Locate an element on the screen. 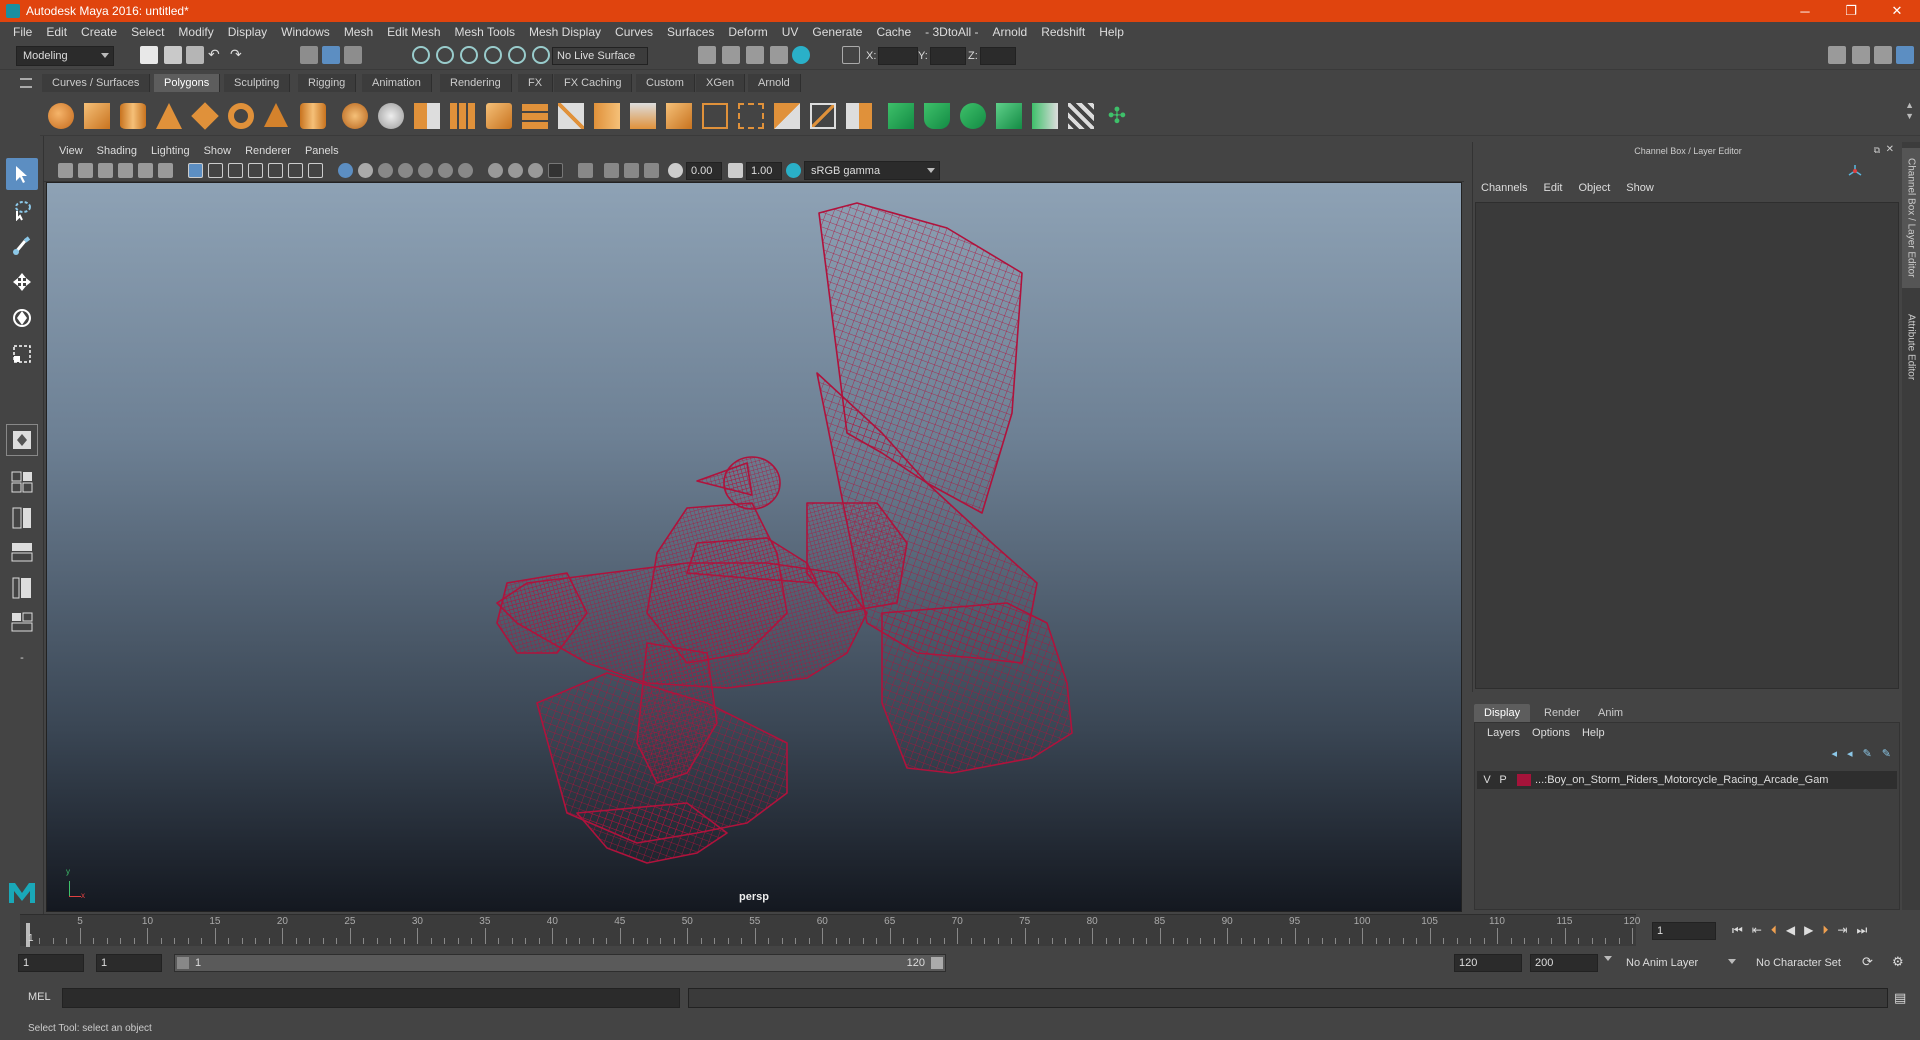 This screenshot has width=1920, height=1040. character-set-dropdown: No Character Set is located at coordinates (1810, 963).